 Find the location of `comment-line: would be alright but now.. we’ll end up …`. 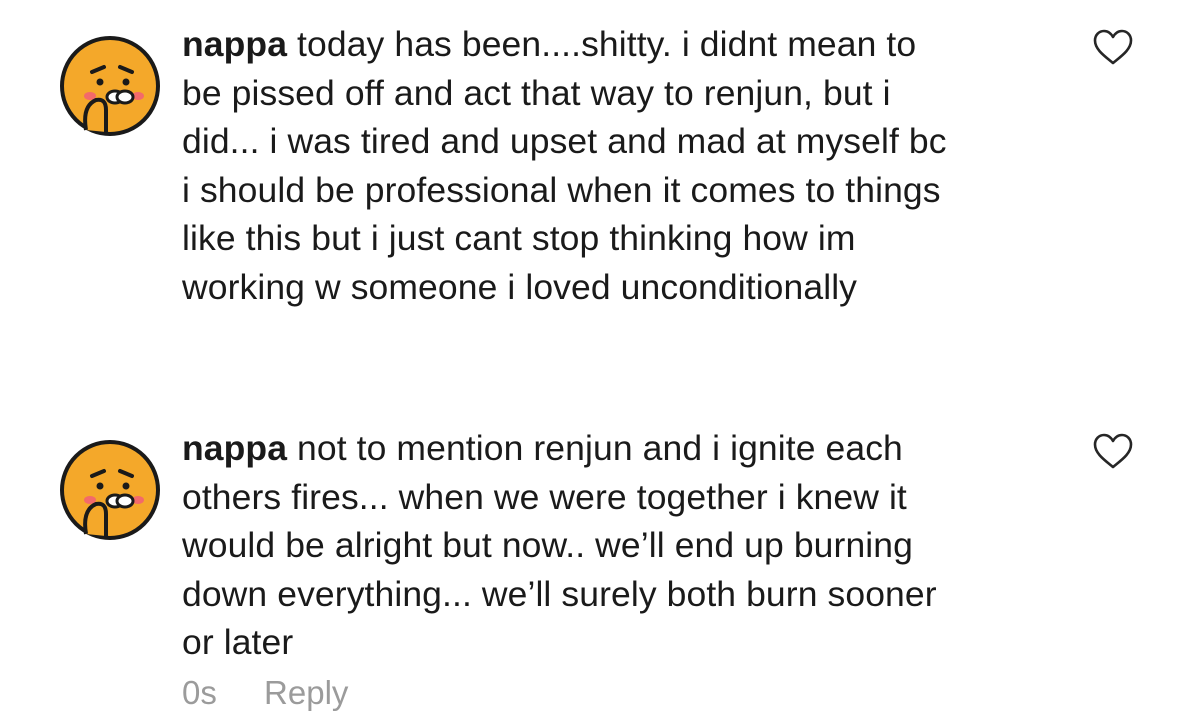

comment-line: would be alright but now.. we’ll end up … is located at coordinates (547, 545).